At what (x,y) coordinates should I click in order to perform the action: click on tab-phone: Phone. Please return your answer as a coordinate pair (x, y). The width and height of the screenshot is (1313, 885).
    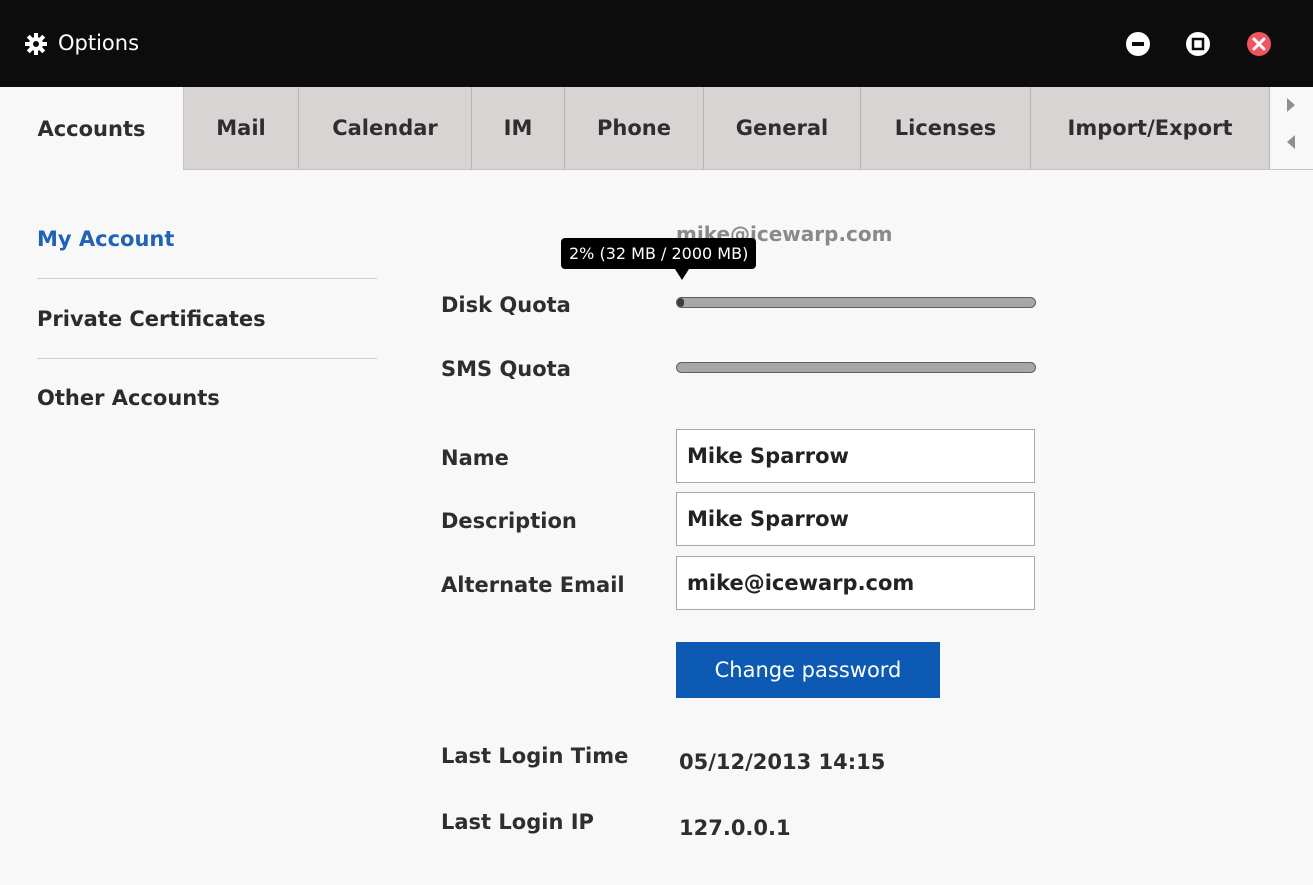
    Looking at the image, I should click on (634, 128).